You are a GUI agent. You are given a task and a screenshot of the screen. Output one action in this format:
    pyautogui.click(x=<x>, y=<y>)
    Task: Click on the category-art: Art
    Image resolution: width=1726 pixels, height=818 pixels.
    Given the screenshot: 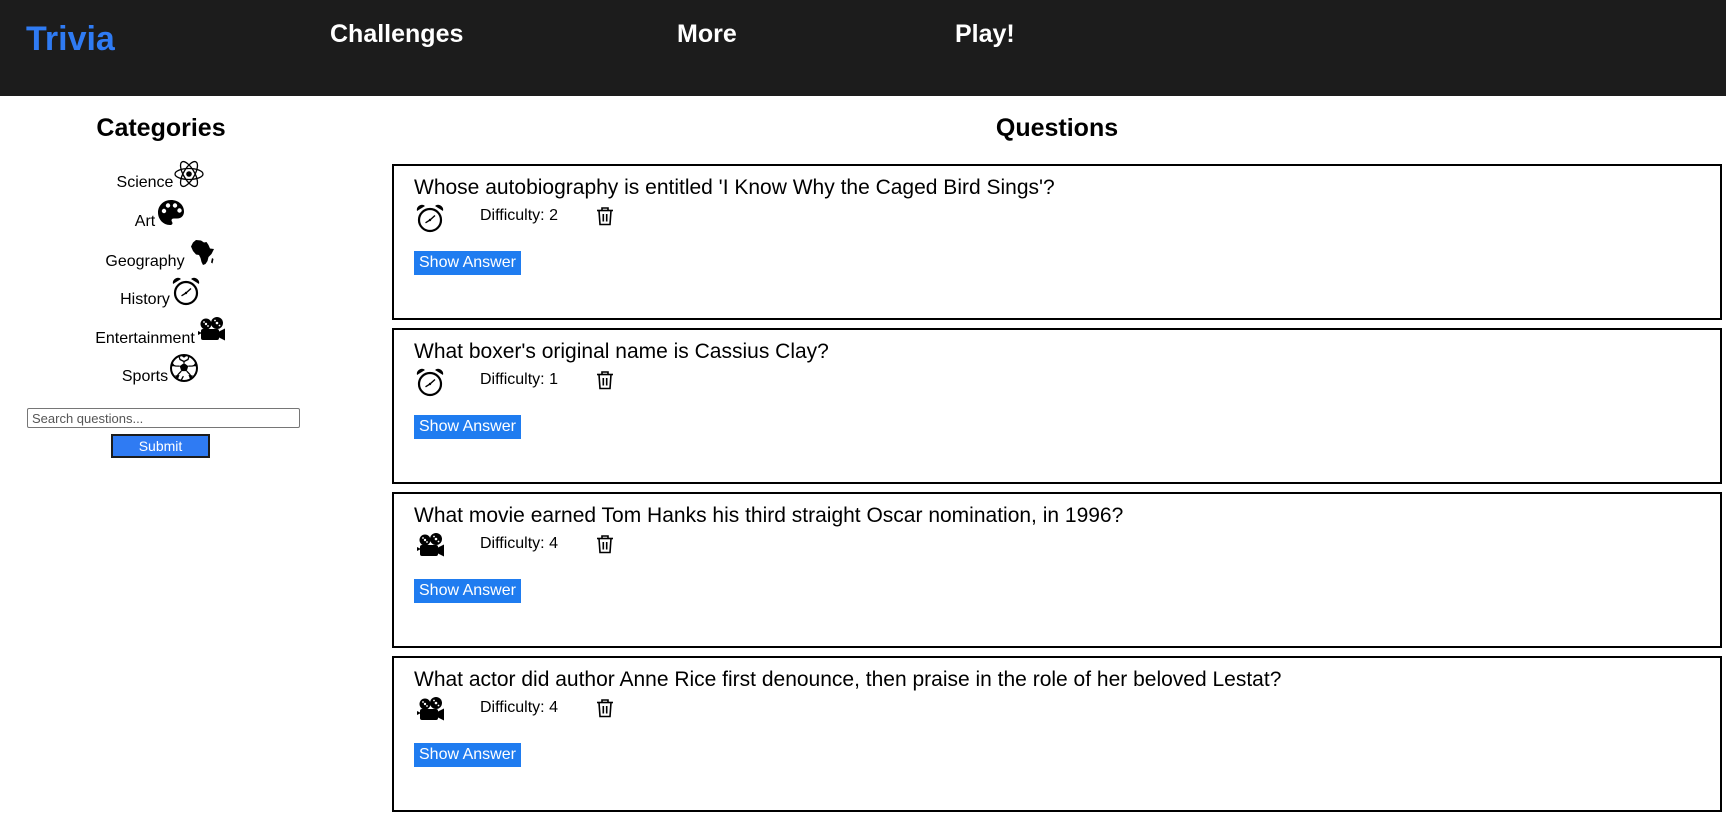 What is the action you would take?
    pyautogui.click(x=161, y=216)
    